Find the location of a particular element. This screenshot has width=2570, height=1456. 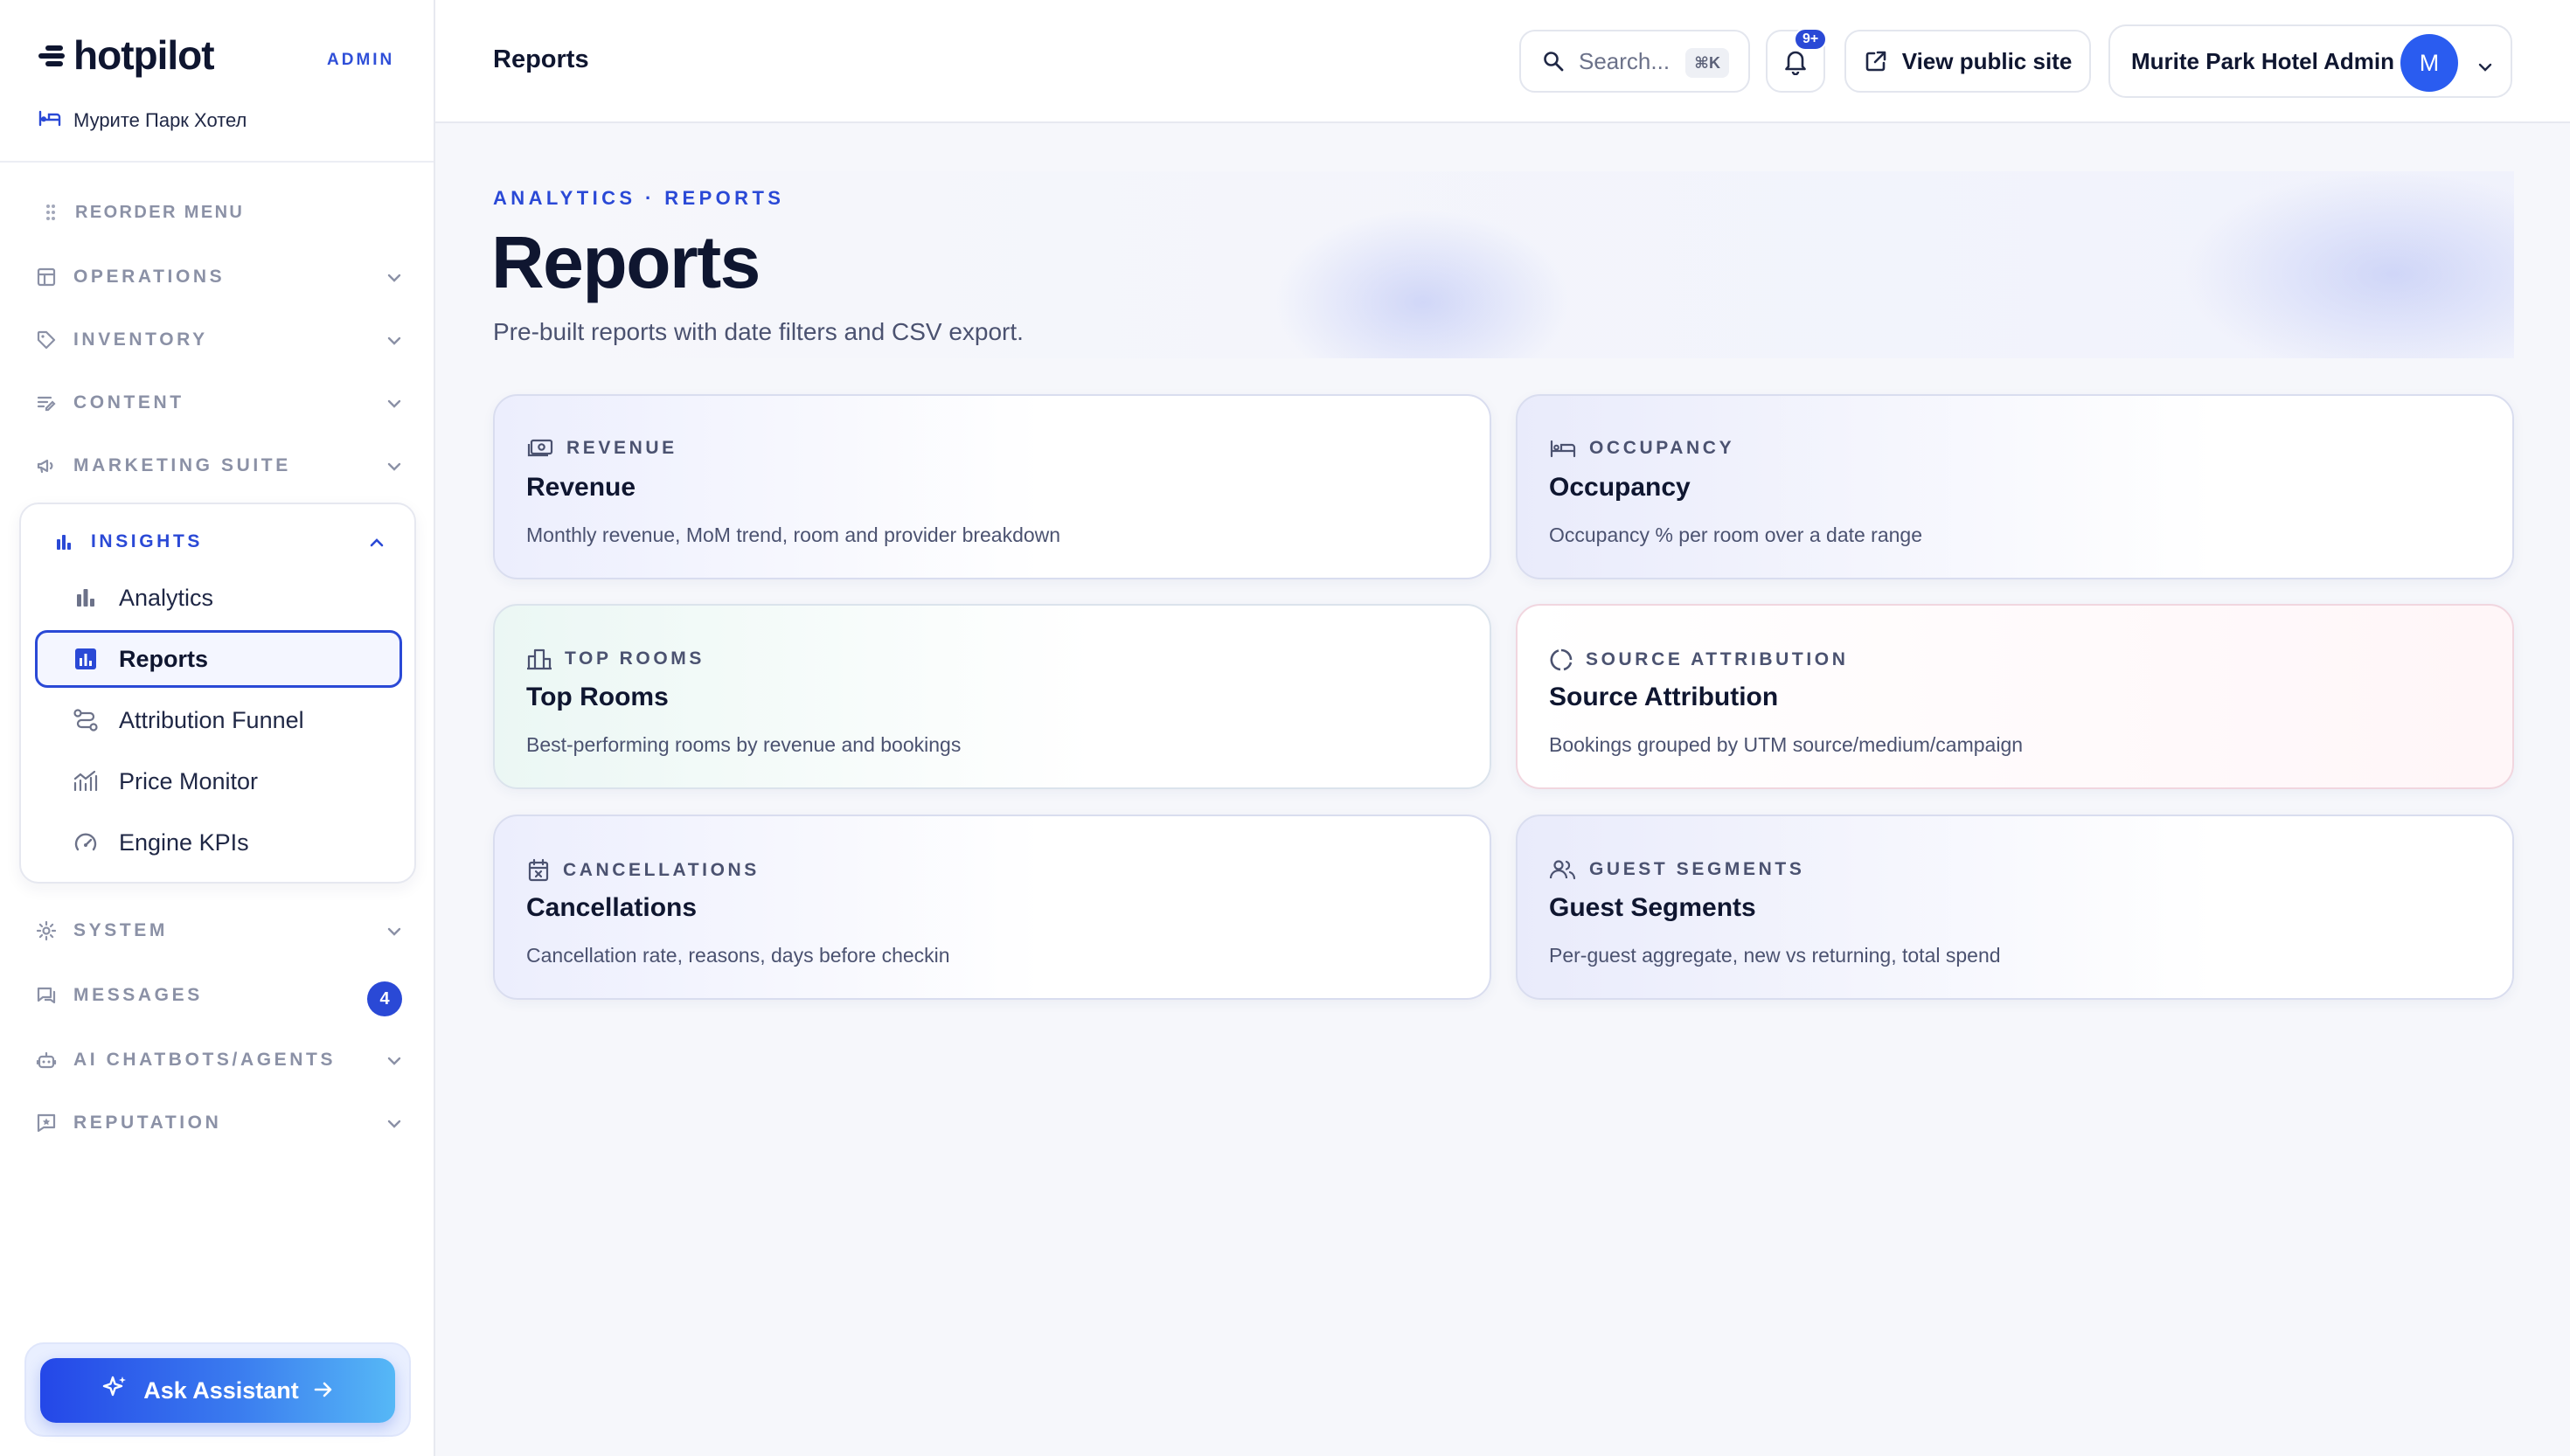

card-title: Guest Segments is located at coordinates (1652, 907).